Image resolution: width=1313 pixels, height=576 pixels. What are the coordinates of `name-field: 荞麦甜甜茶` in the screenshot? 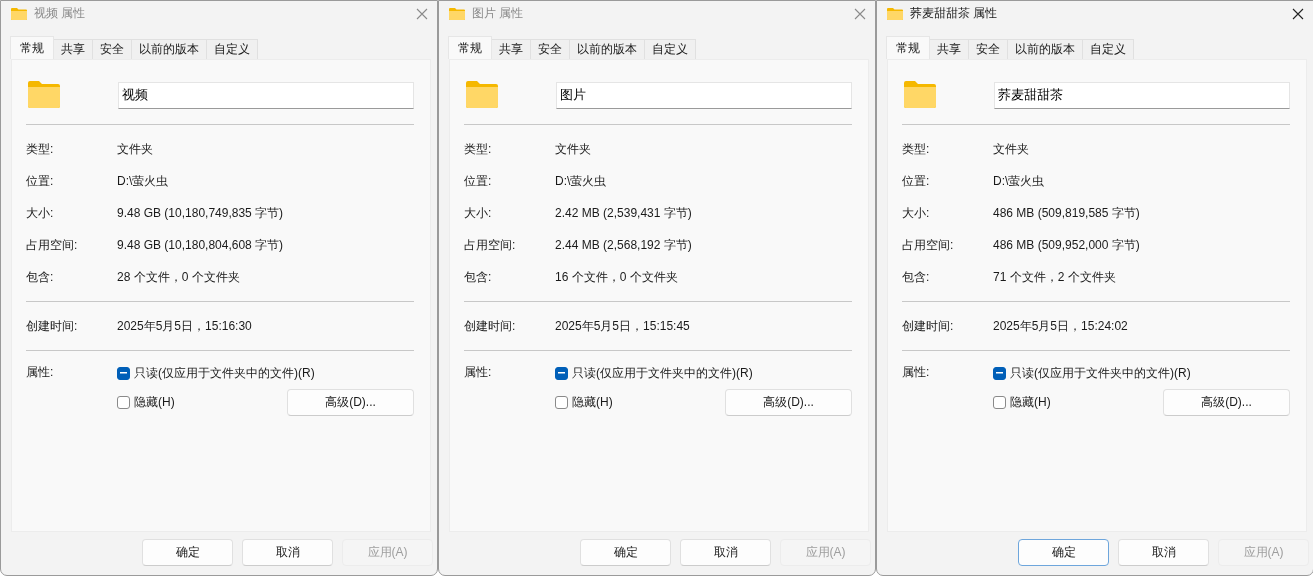 It's located at (1142, 95).